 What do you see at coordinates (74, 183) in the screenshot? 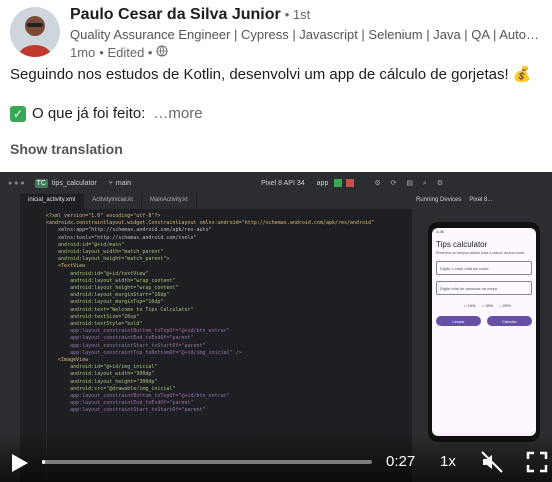
I see `project-name: tips_calculator` at bounding box center [74, 183].